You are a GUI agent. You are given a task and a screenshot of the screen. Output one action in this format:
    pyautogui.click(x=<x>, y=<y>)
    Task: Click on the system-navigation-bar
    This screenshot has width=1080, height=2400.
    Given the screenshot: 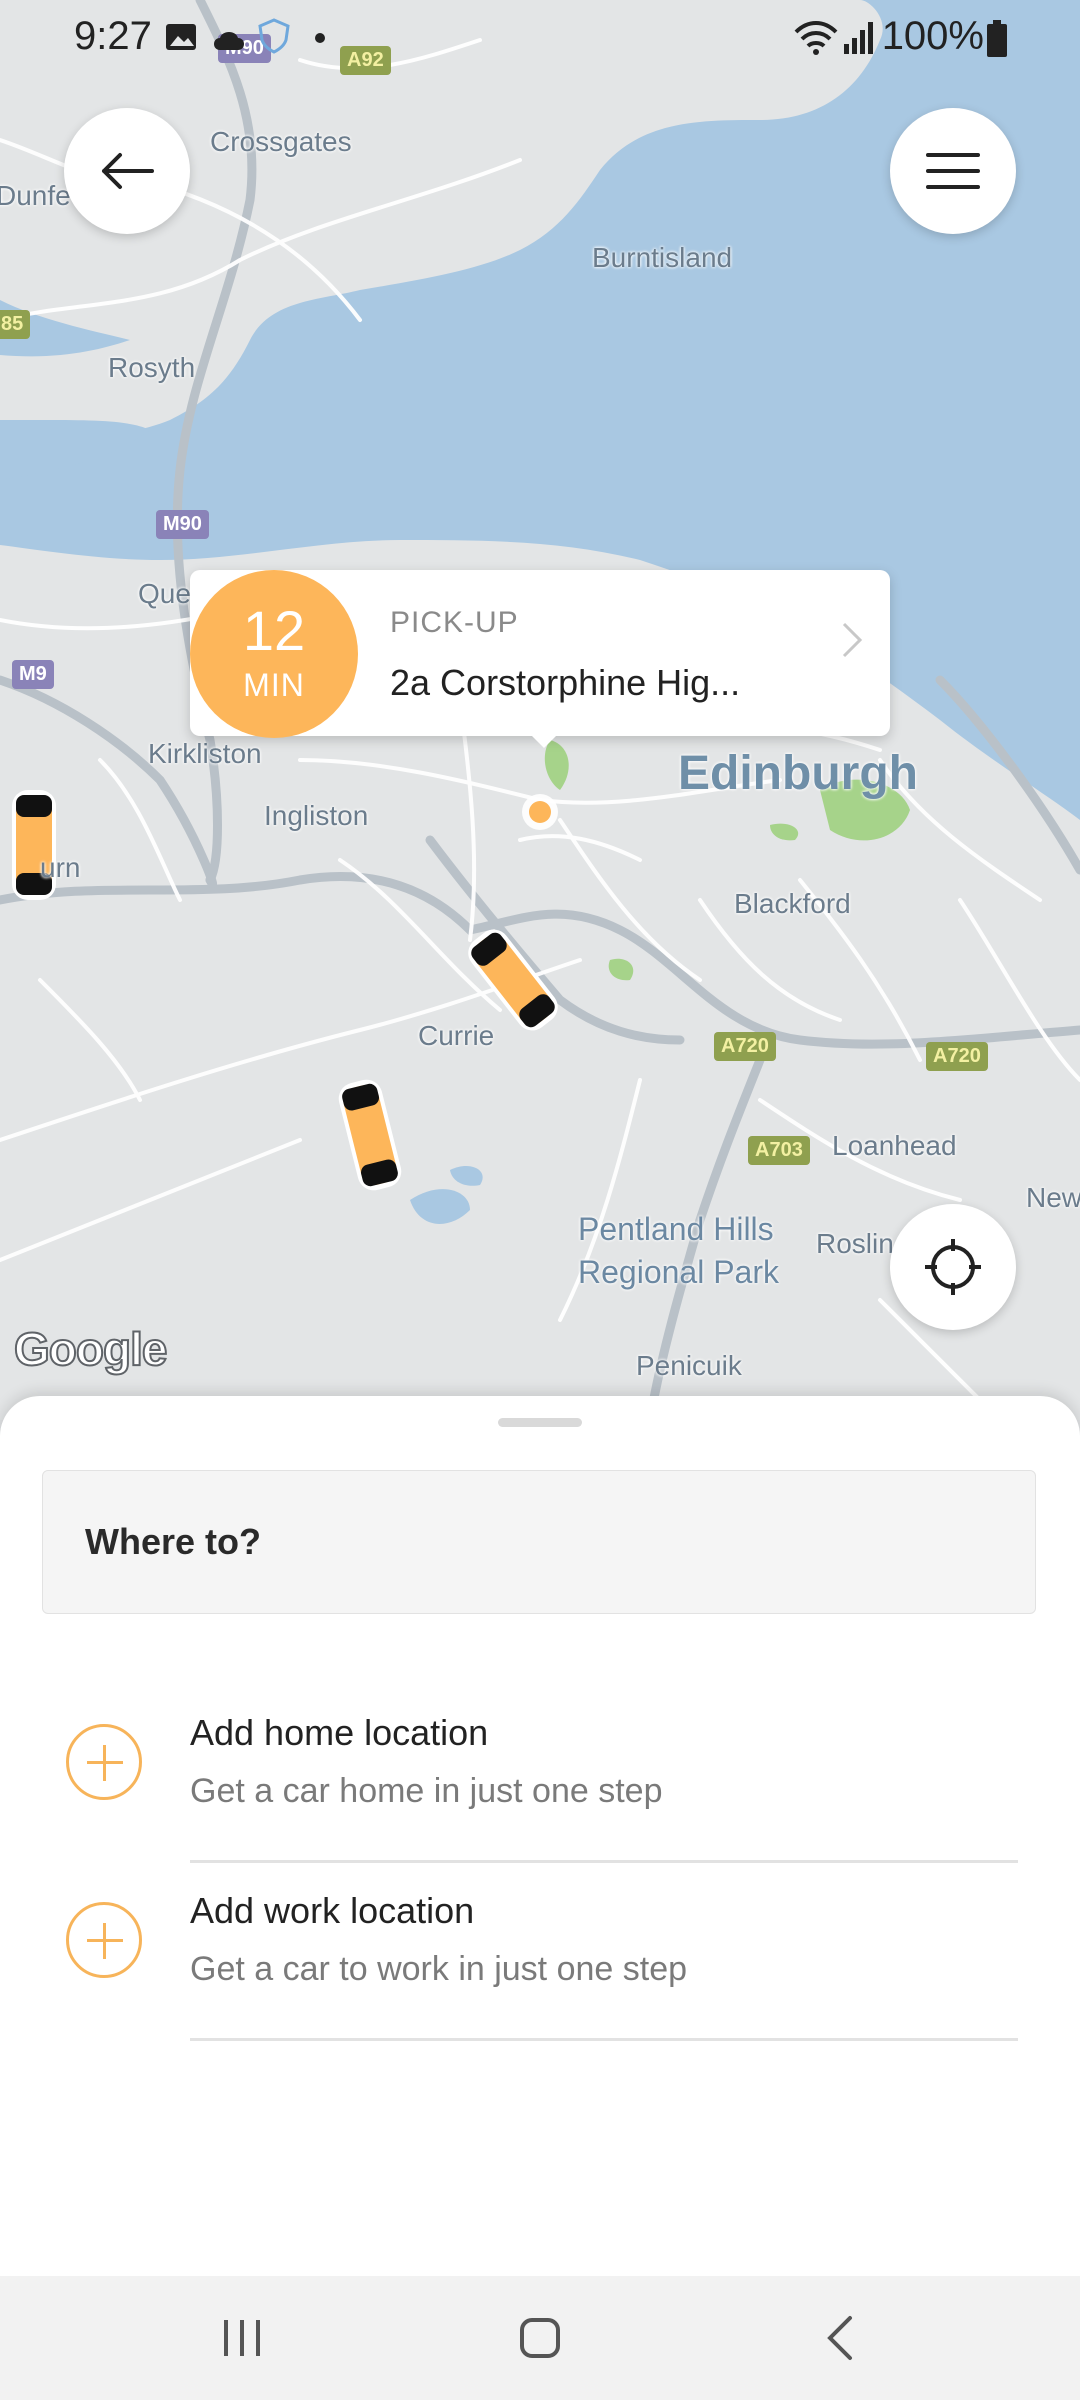 What is the action you would take?
    pyautogui.click(x=540, y=2338)
    